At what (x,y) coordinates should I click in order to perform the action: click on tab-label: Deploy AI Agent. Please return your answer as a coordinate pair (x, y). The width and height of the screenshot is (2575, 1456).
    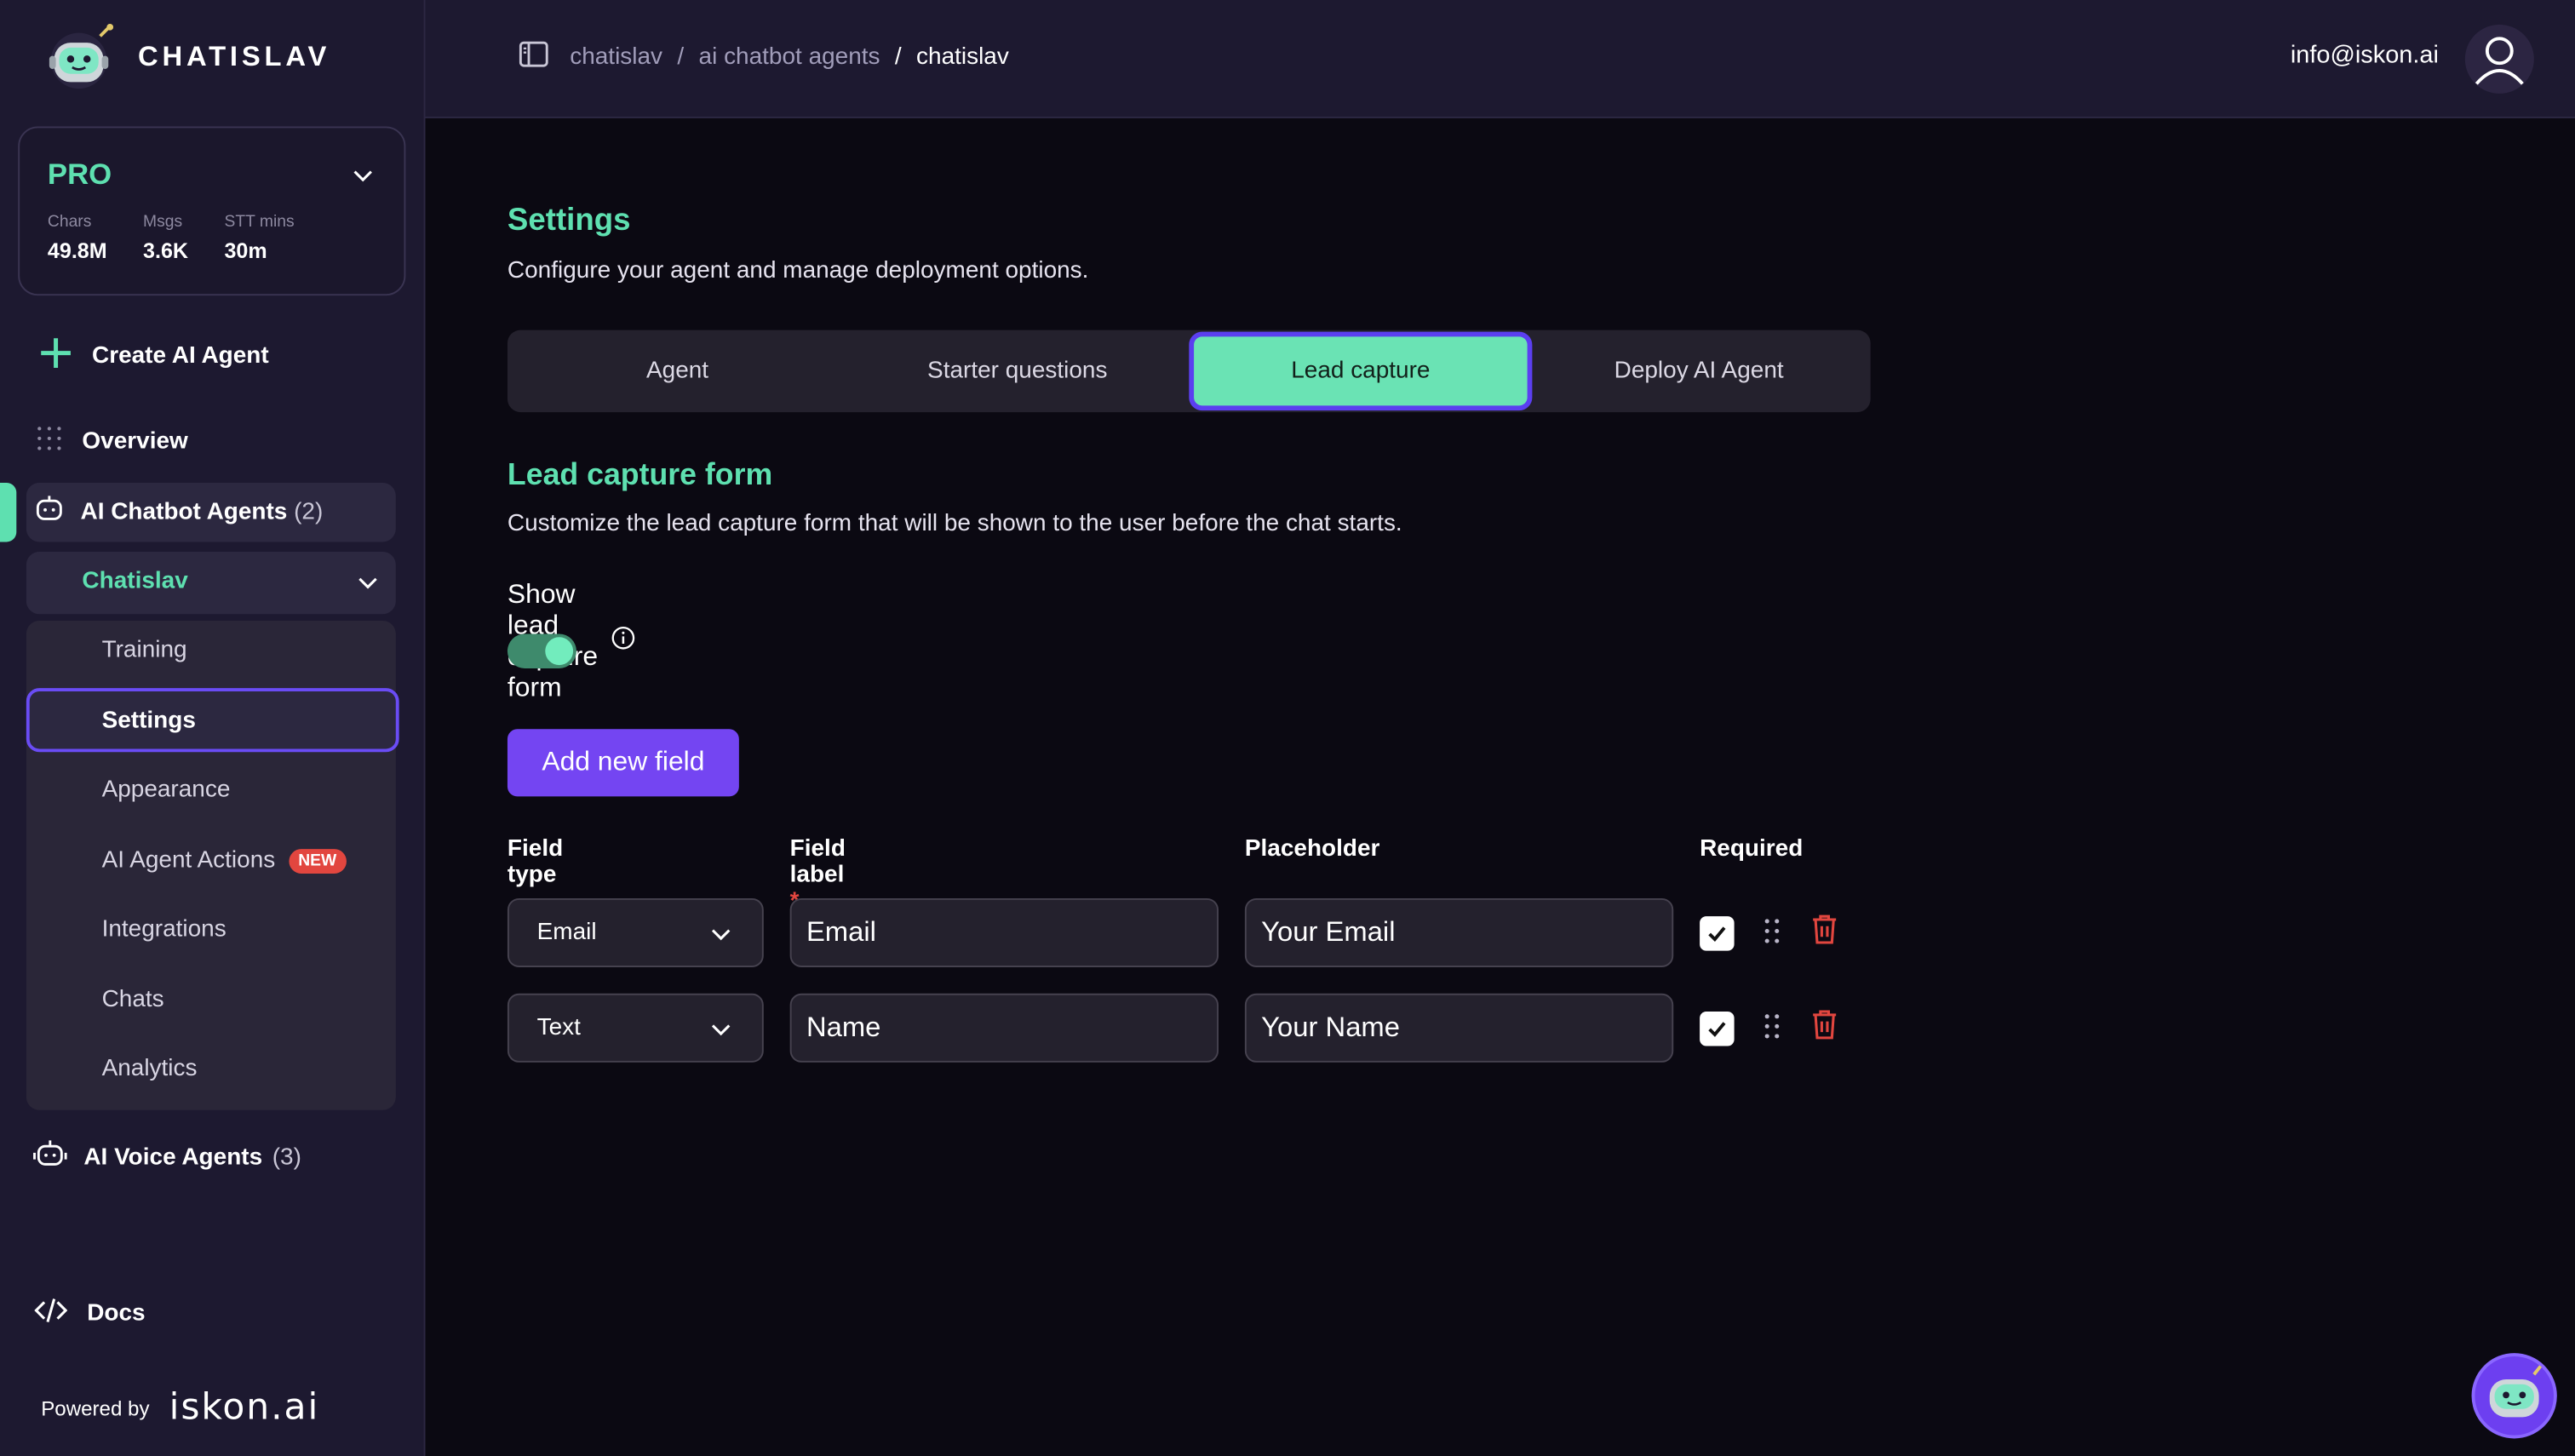
    Looking at the image, I should click on (1699, 371).